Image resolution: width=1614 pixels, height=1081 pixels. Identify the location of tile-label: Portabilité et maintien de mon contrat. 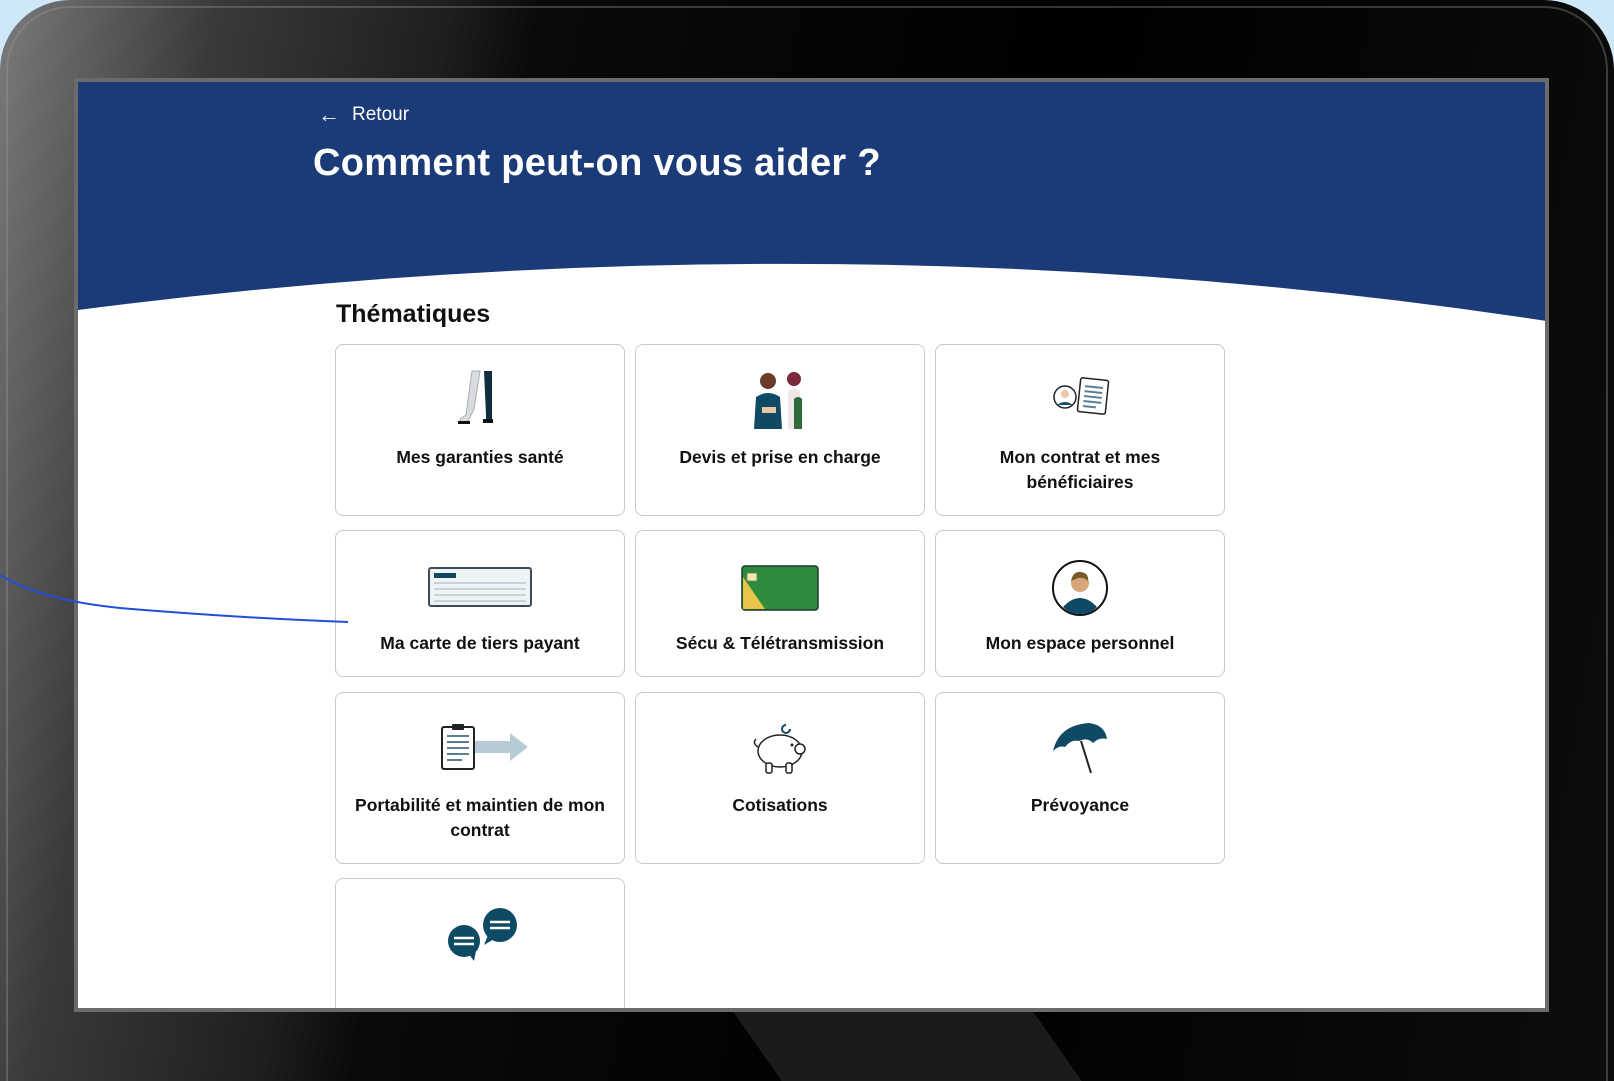
(480, 817).